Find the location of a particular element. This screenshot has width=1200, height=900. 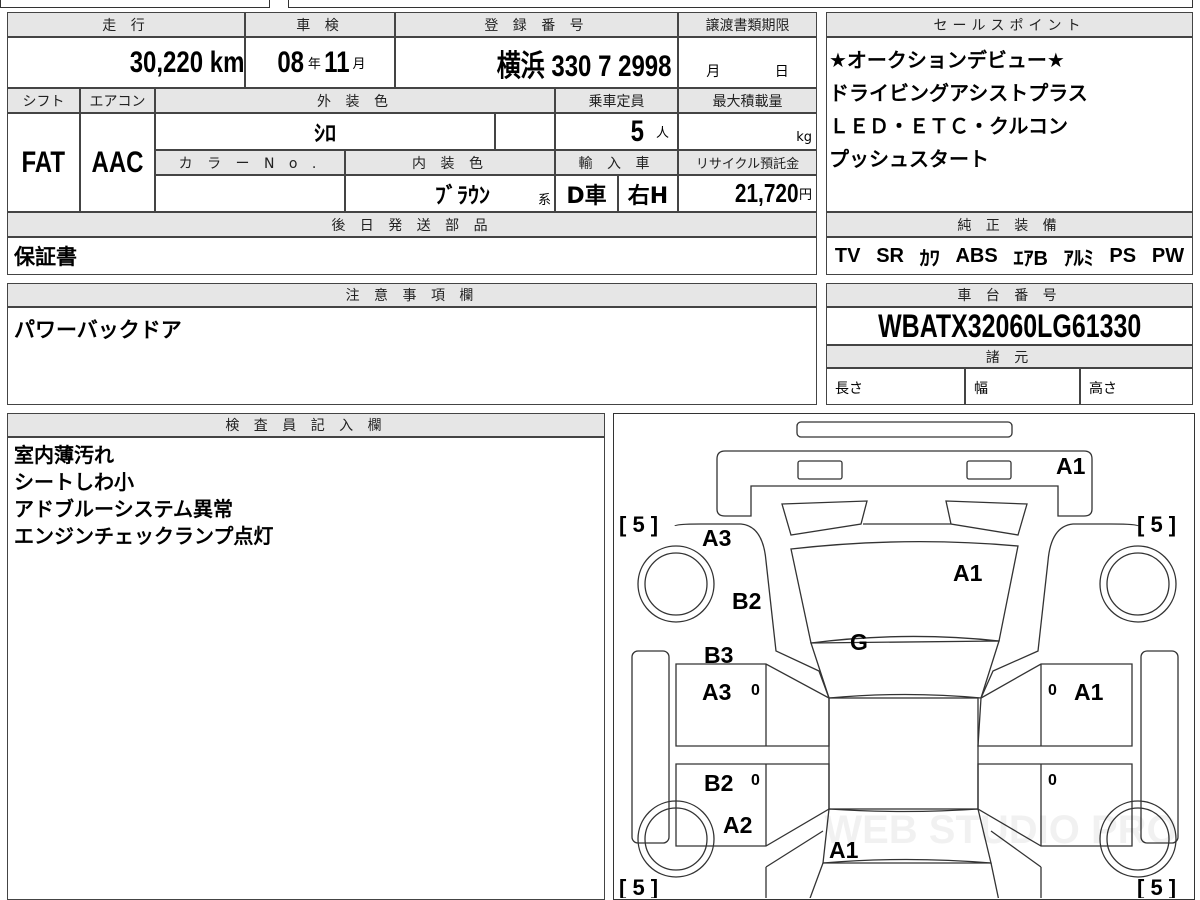

spec-height: 高さ is located at coordinates (1136, 386).